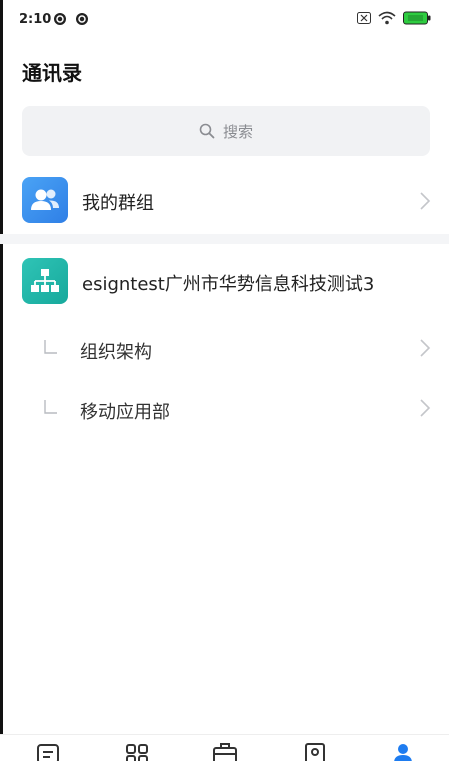  What do you see at coordinates (224, 202) in the screenshot?
I see `my-groups-row: 我的群组` at bounding box center [224, 202].